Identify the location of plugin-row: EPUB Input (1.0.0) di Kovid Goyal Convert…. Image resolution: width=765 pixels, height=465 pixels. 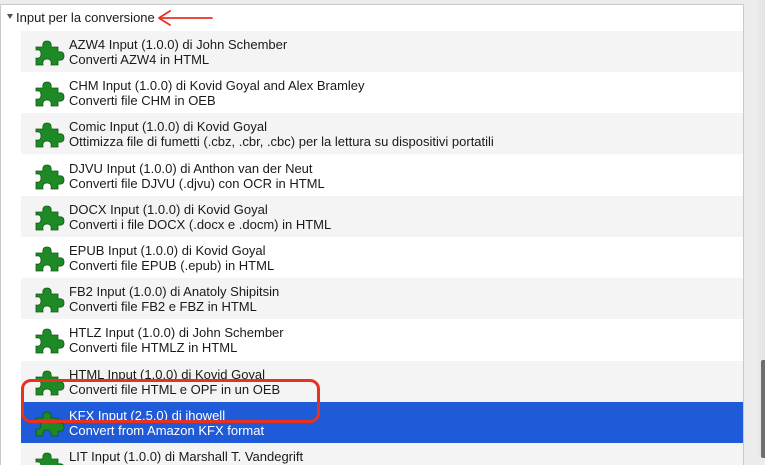
(382, 257).